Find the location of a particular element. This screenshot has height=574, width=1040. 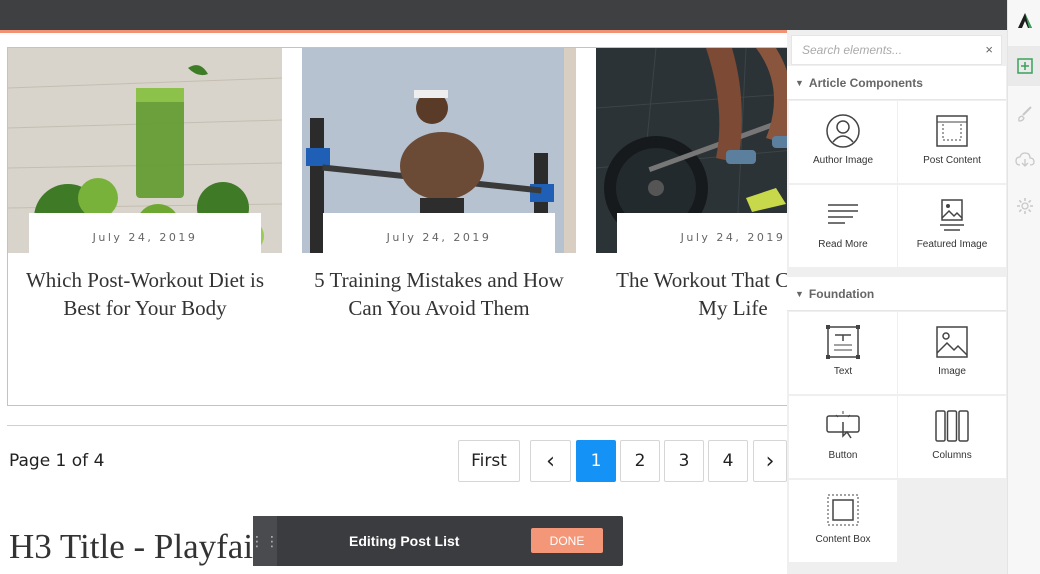

editing-label: Editing Post List is located at coordinates (404, 541).